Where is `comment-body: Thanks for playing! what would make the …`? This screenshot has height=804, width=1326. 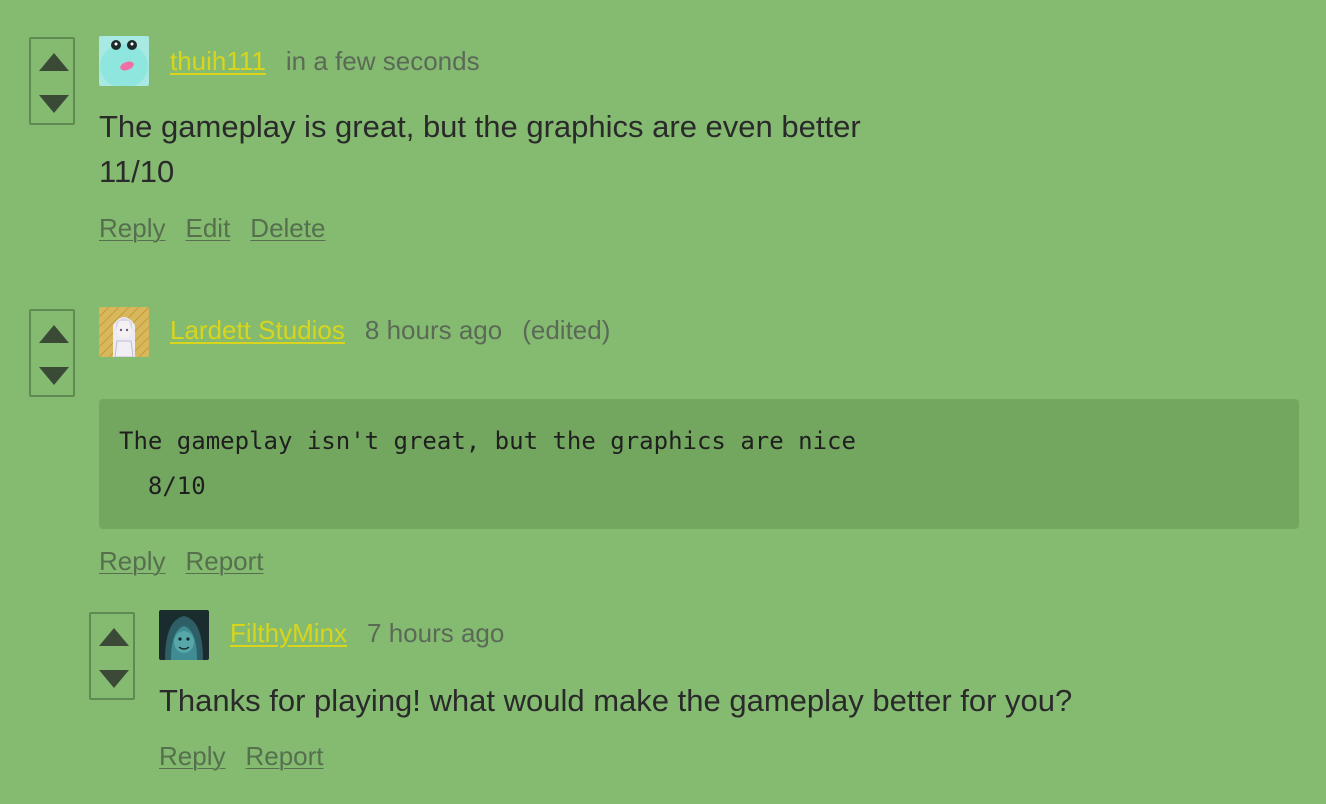
comment-body: Thanks for playing! what would make the … is located at coordinates (615, 700).